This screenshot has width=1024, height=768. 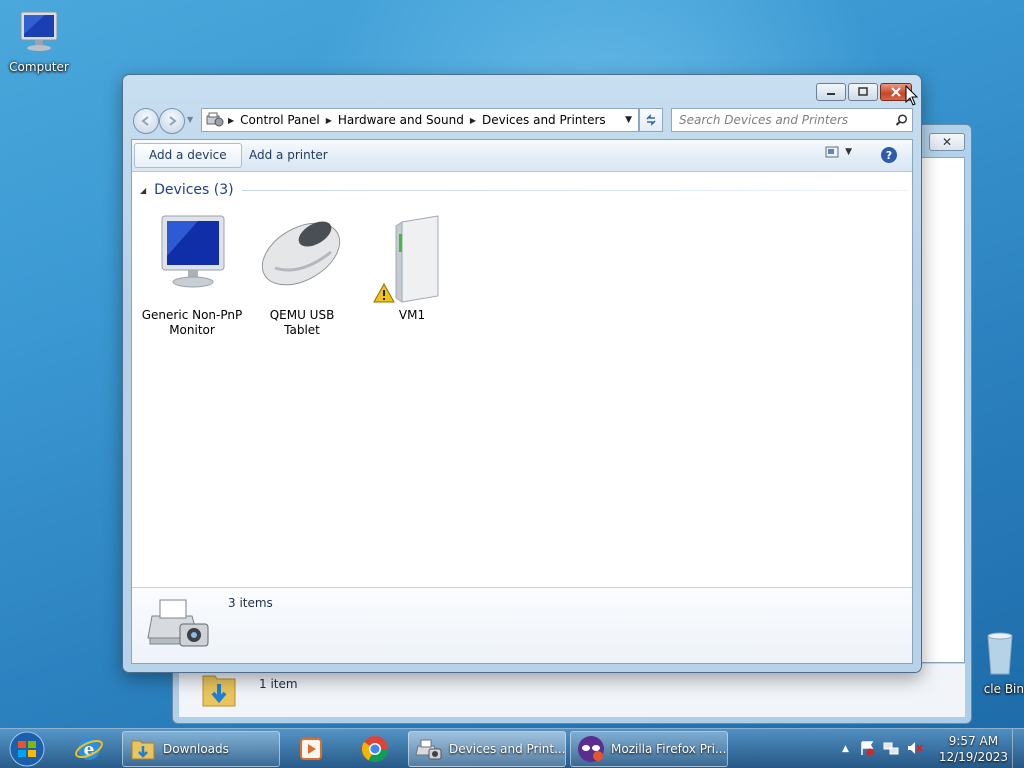 I want to click on clock-date: 12/19/2023, so click(x=973, y=757).